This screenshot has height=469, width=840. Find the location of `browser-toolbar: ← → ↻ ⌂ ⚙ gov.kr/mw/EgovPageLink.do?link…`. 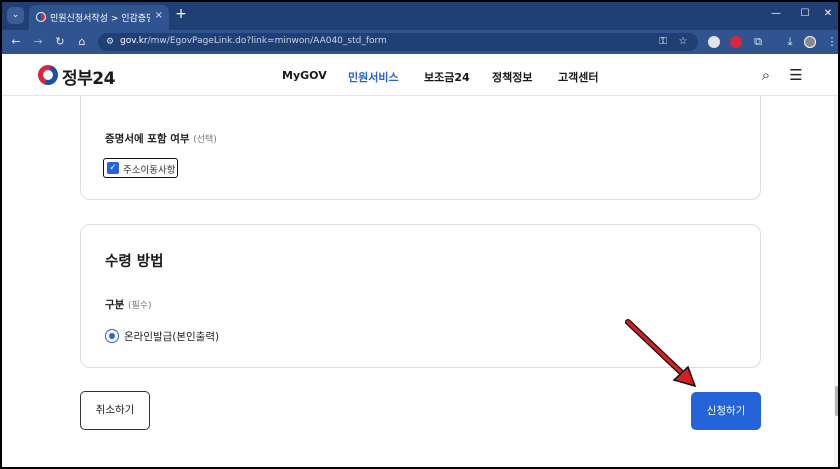

browser-toolbar: ← → ↻ ⌂ ⚙ gov.kr/mw/EgovPageLink.do?link… is located at coordinates (420, 42).